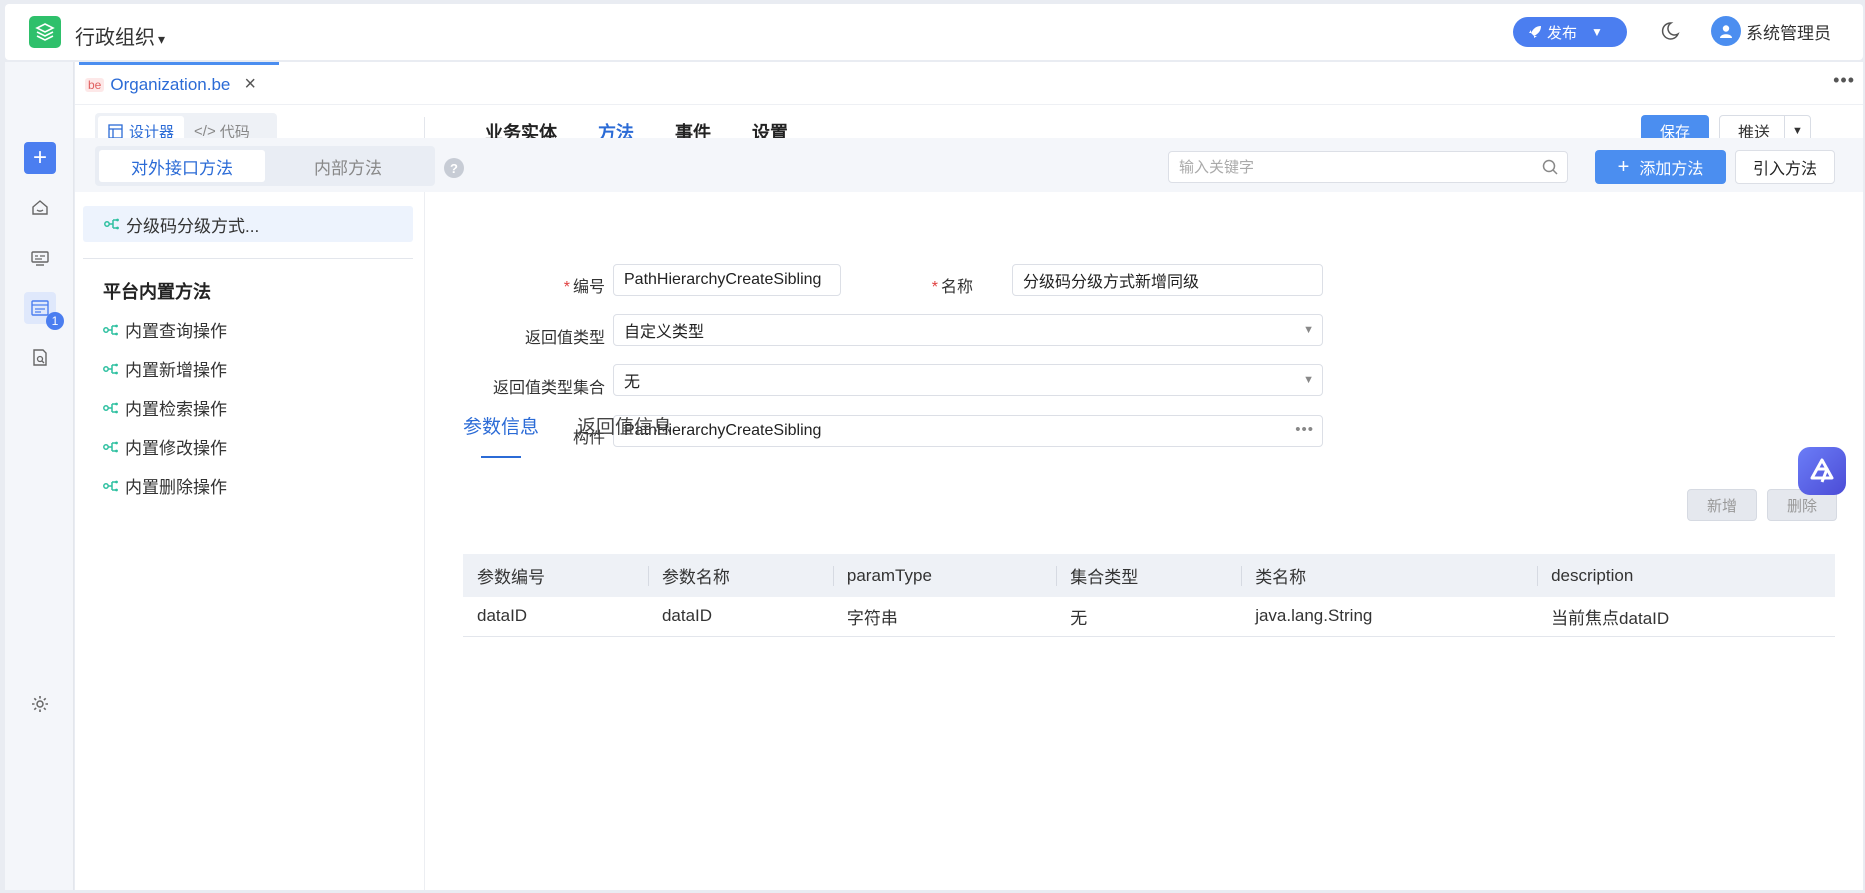 This screenshot has height=893, width=1865. I want to click on left-sidebar: + 1, so click(39, 476).